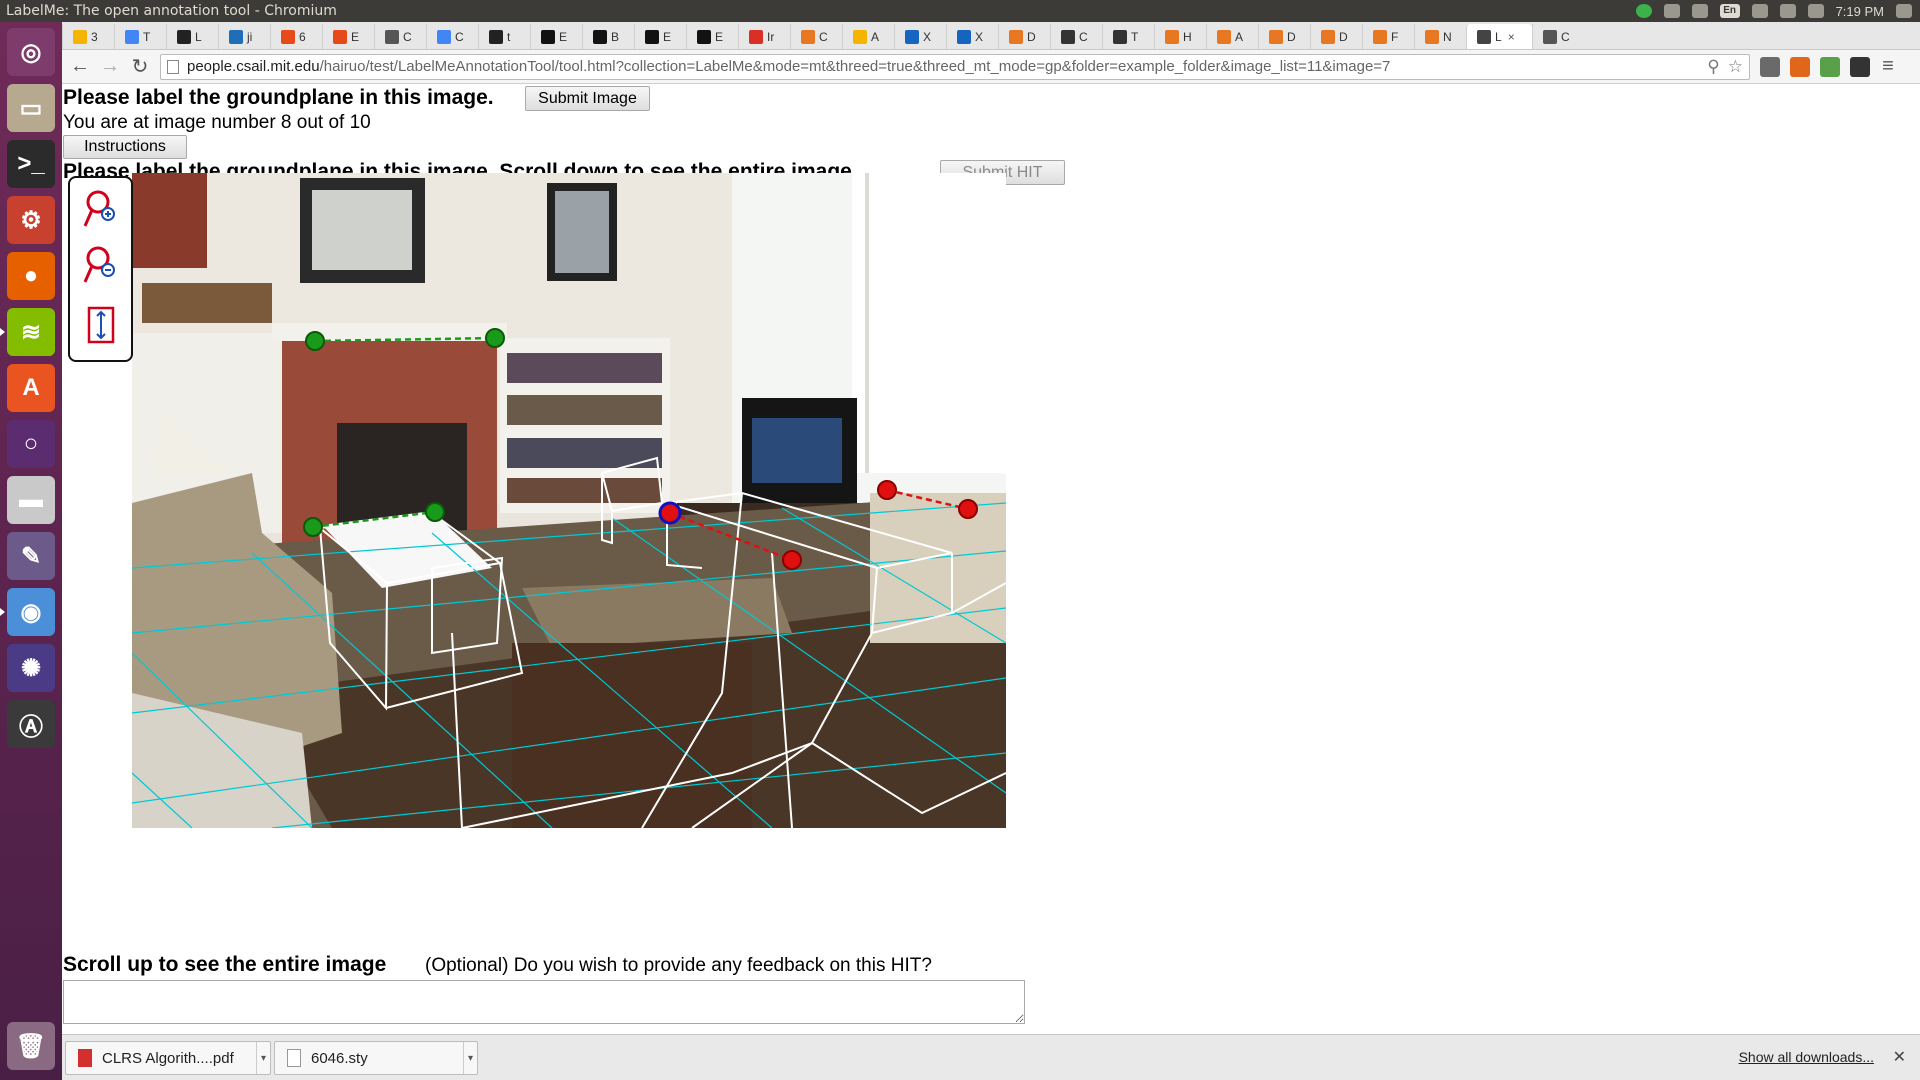  Describe the element at coordinates (1860, 66) in the screenshot. I see `pocket-icon` at that location.